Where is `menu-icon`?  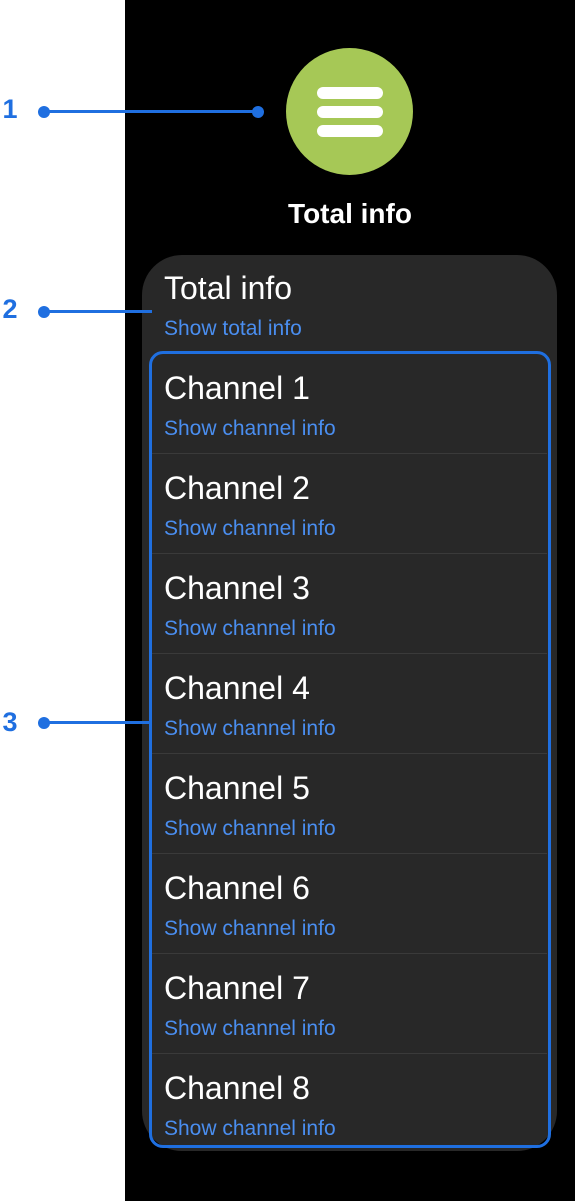 menu-icon is located at coordinates (349, 111).